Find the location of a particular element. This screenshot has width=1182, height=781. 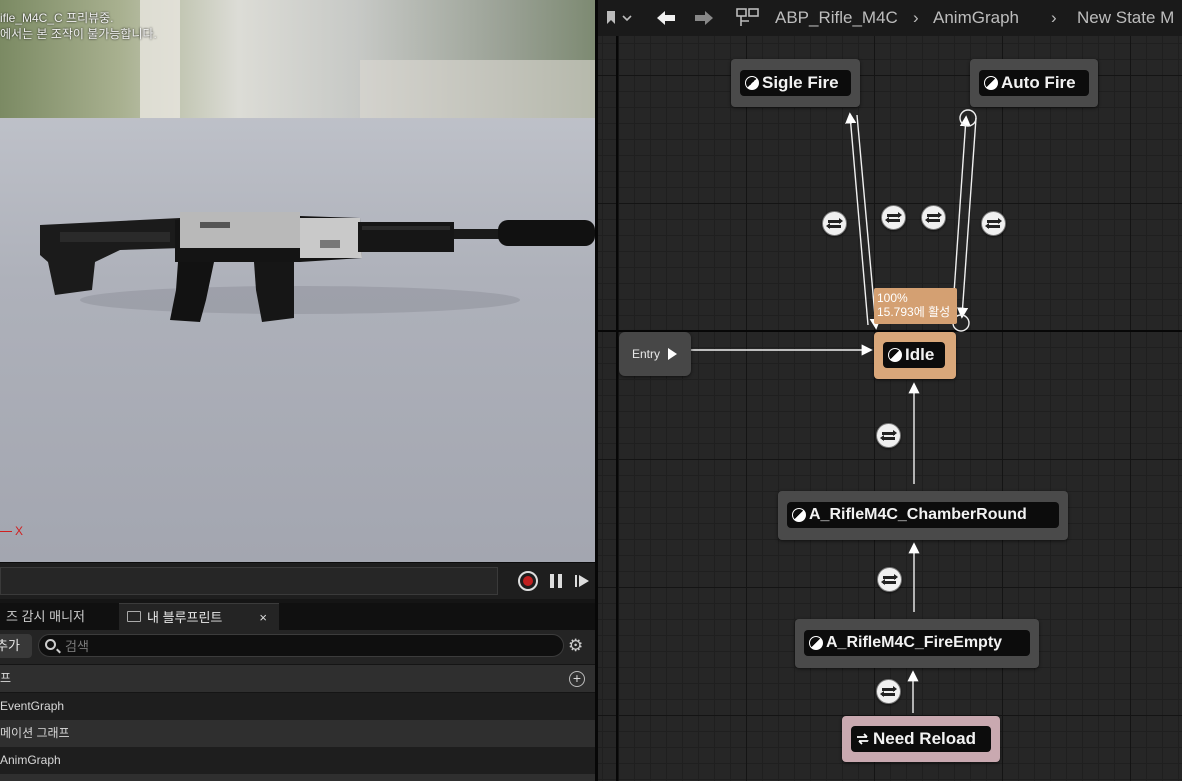

state-label: Idle is located at coordinates (914, 355).